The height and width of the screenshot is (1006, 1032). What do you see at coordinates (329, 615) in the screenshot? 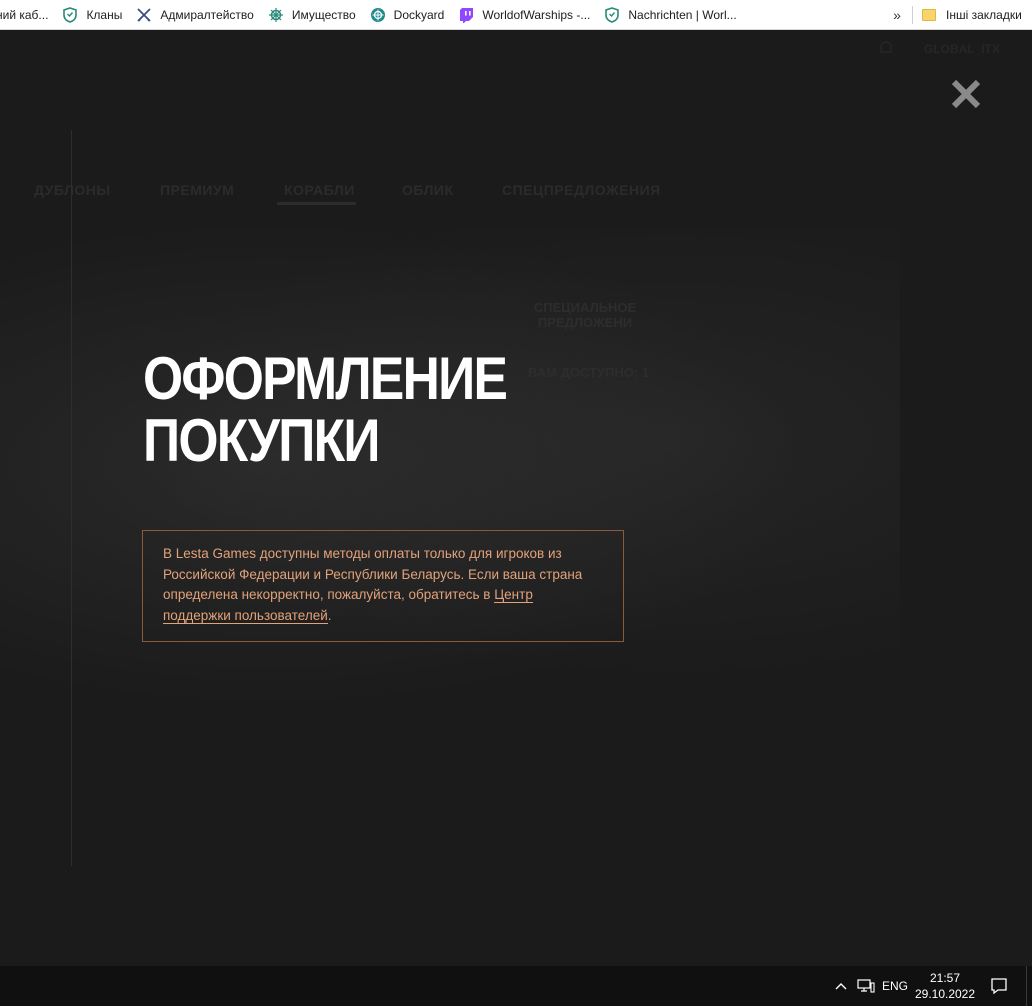
I see `notice-end: .` at bounding box center [329, 615].